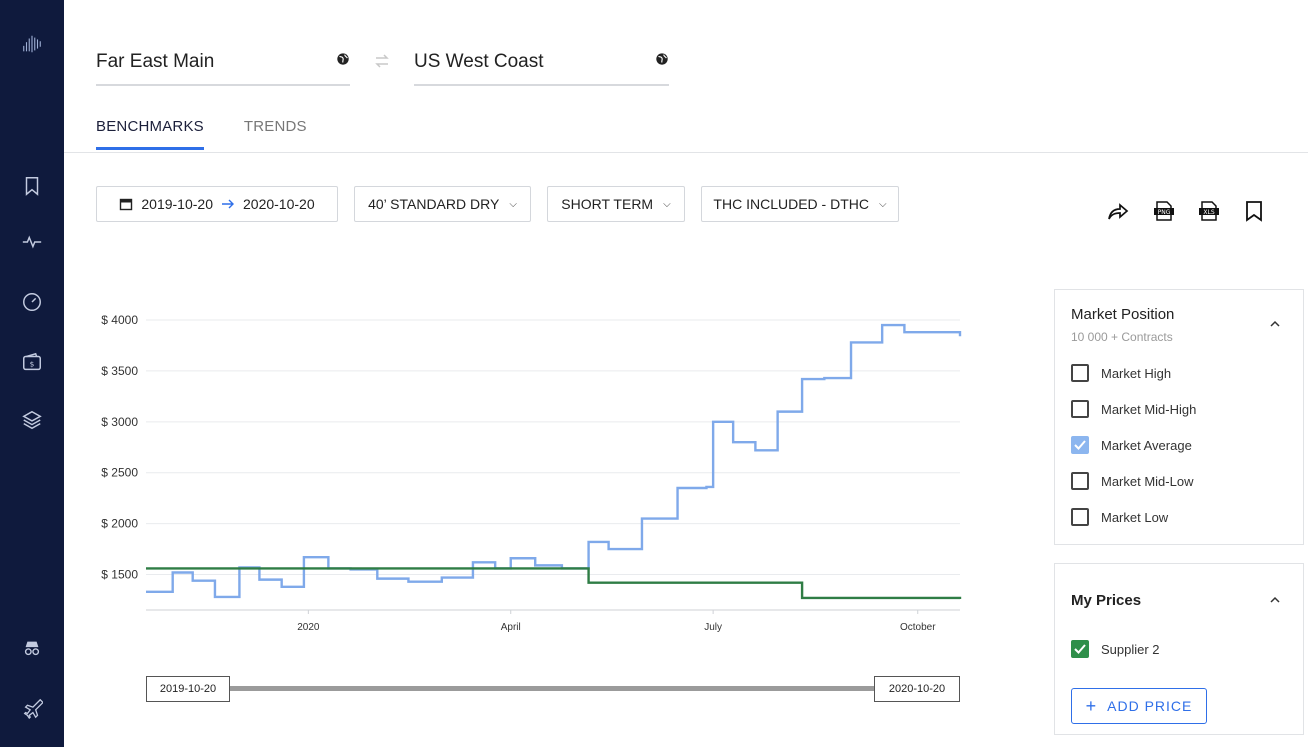  I want to click on y-tick-label: $ 2500, so click(119, 473).